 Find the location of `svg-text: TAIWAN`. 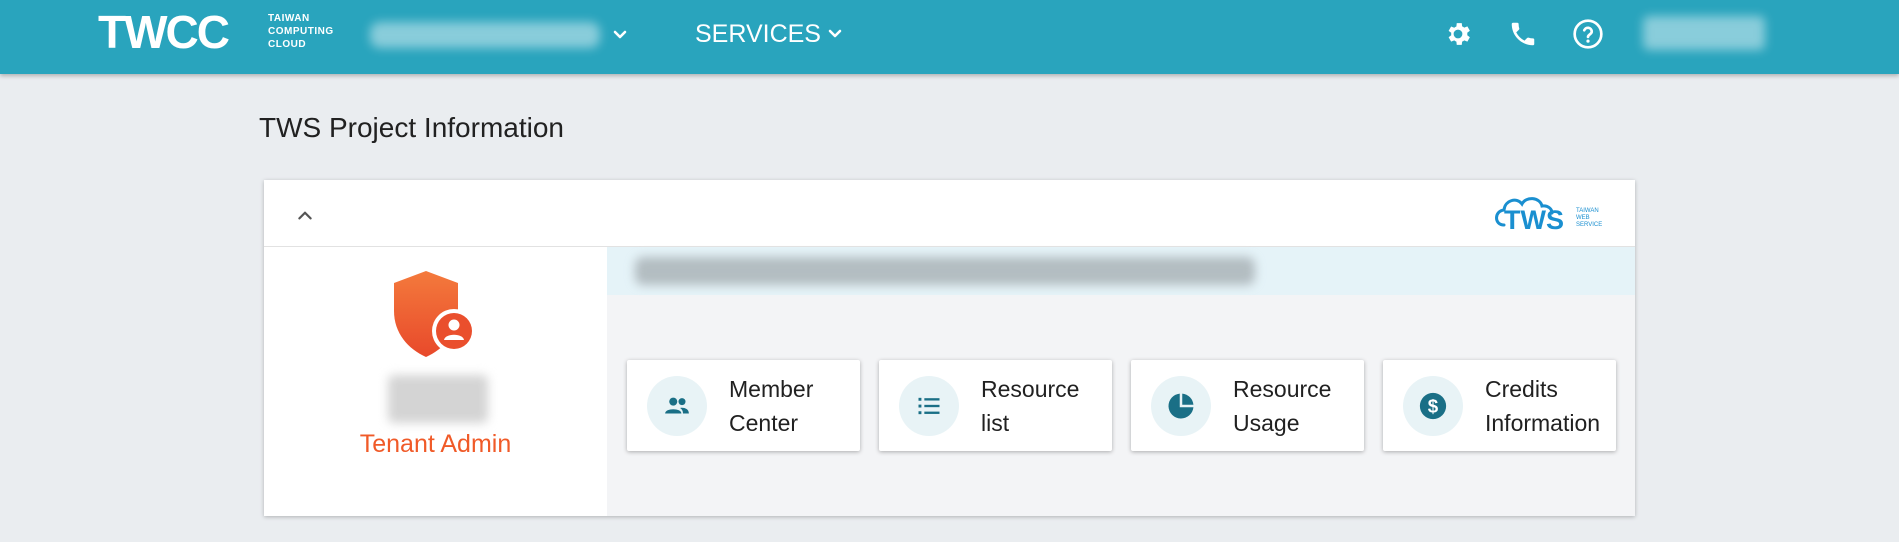

svg-text: TAIWAN is located at coordinates (1587, 211).